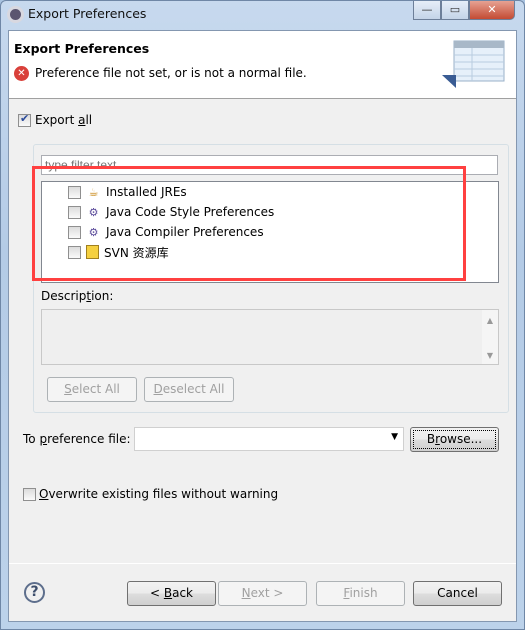  Describe the element at coordinates (490, 337) in the screenshot. I see `description-scrollbar: ▲ ▼` at that location.